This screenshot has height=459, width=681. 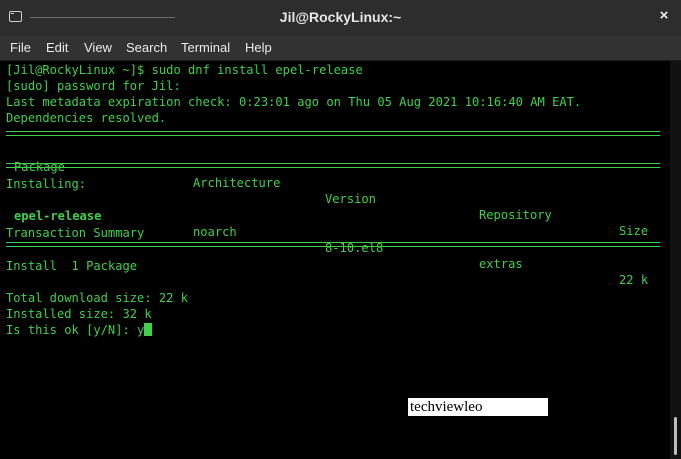 I want to click on scrollbar-thumb, so click(x=675, y=436).